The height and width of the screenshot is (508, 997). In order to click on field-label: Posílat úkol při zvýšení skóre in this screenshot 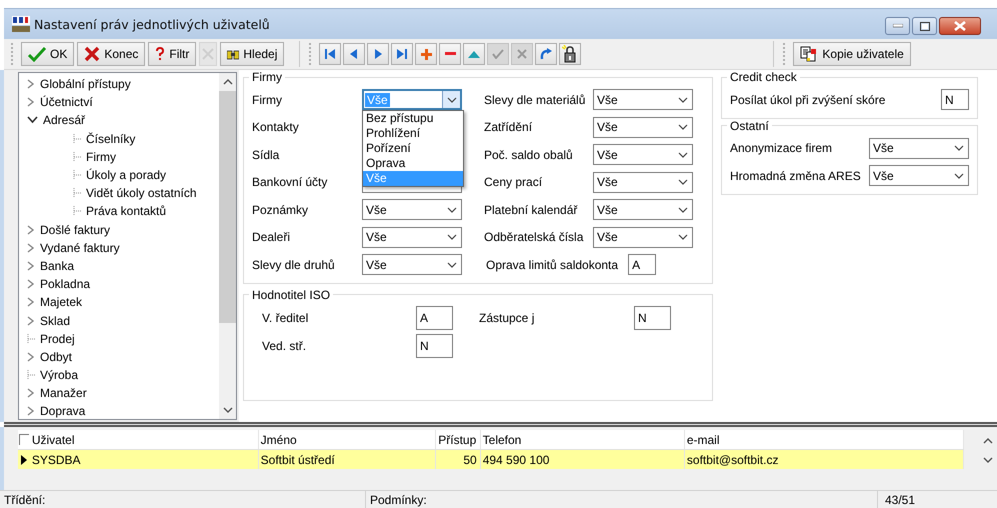, I will do `click(808, 99)`.